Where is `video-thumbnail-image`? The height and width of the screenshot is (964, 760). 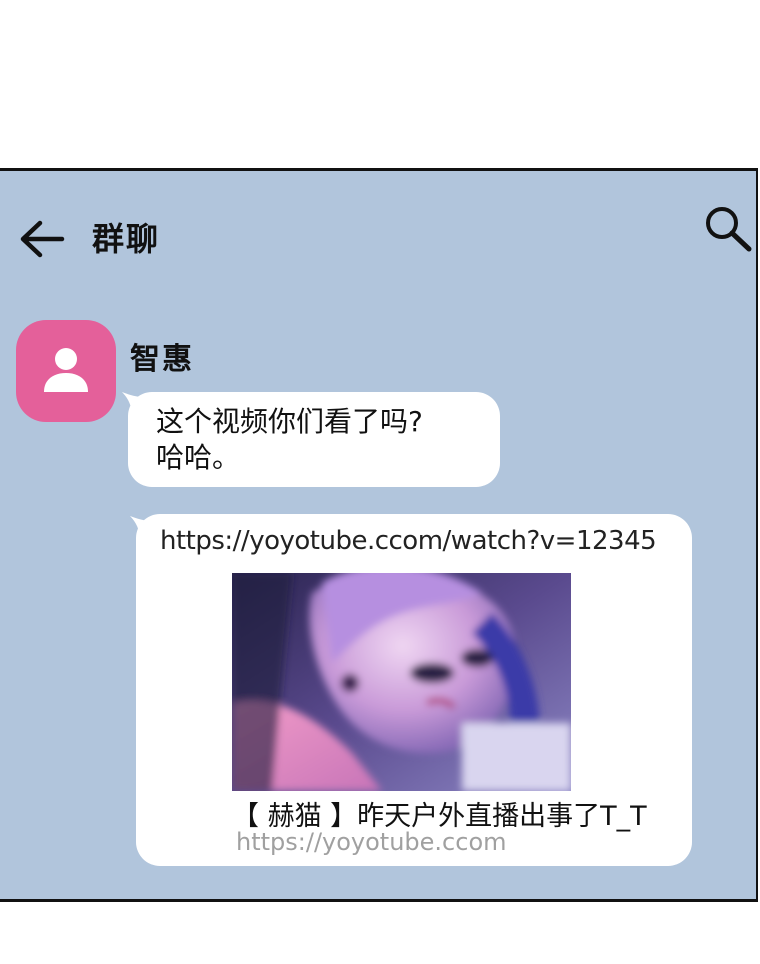
video-thumbnail-image is located at coordinates (401, 682).